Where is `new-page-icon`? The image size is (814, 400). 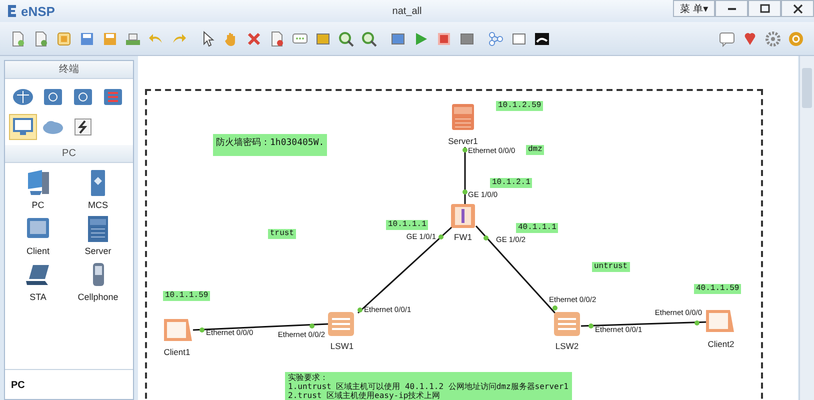 new-page-icon is located at coordinates (41, 38).